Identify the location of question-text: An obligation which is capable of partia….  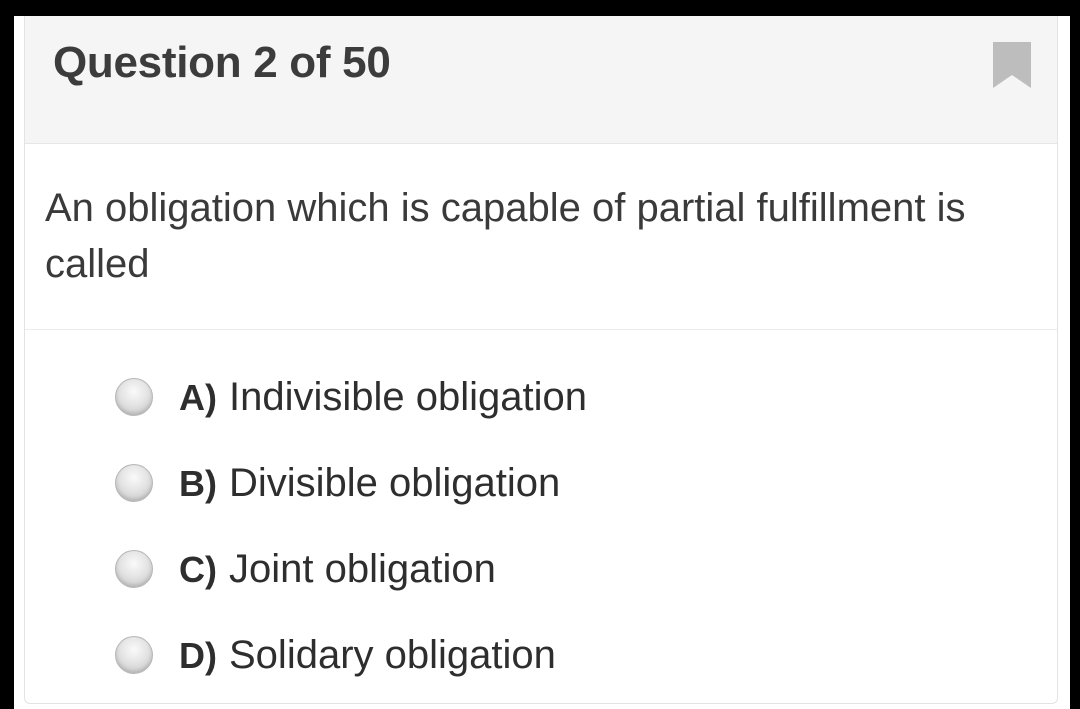
(505, 236).